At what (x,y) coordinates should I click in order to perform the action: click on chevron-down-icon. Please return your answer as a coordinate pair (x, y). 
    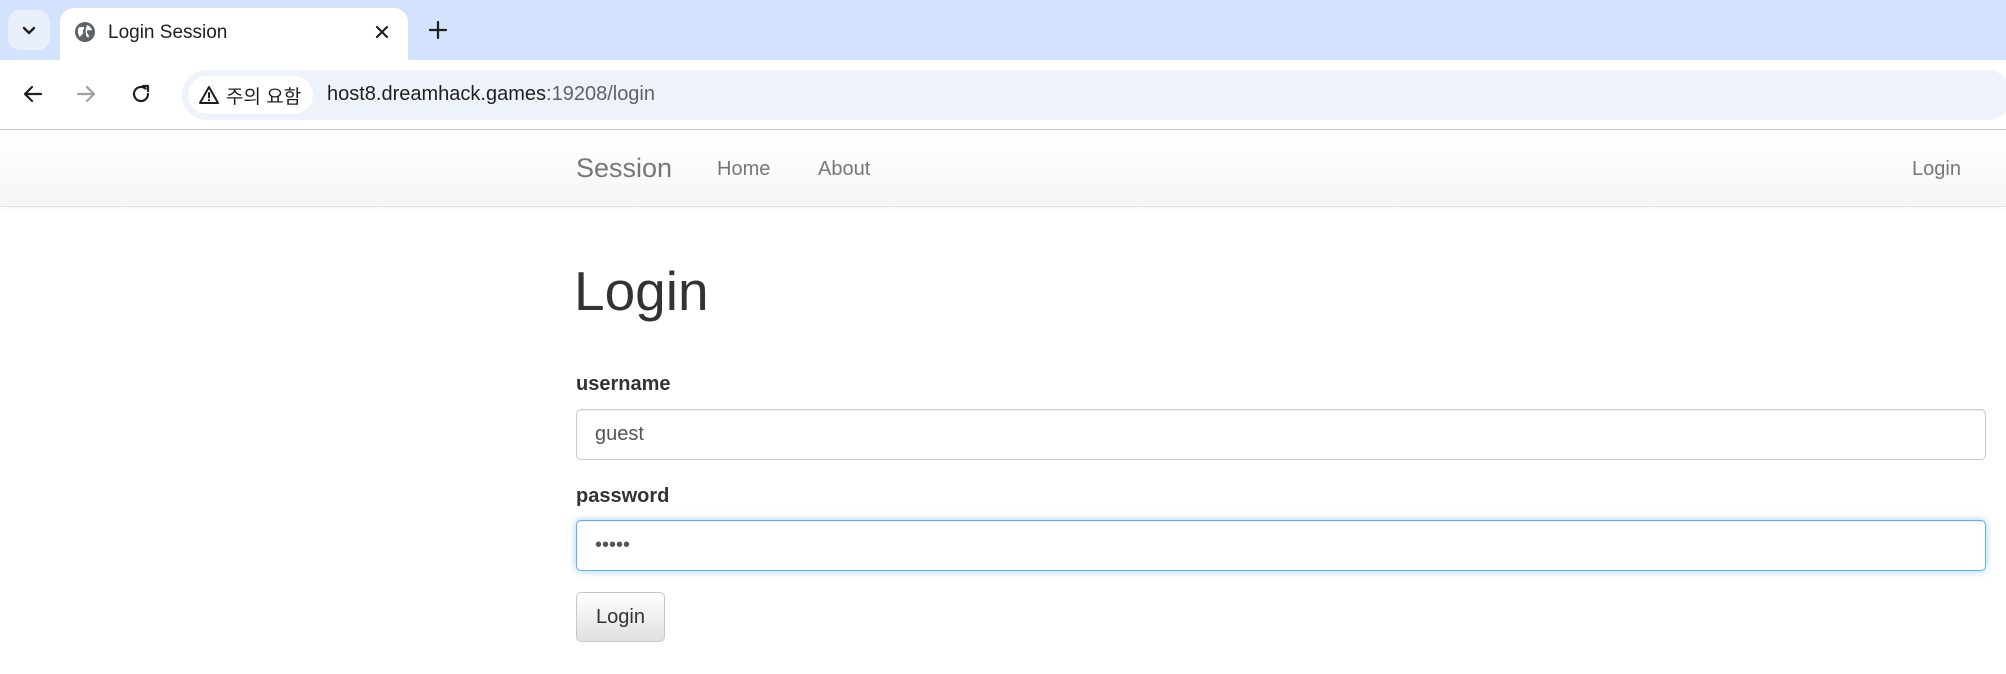
    Looking at the image, I should click on (29, 30).